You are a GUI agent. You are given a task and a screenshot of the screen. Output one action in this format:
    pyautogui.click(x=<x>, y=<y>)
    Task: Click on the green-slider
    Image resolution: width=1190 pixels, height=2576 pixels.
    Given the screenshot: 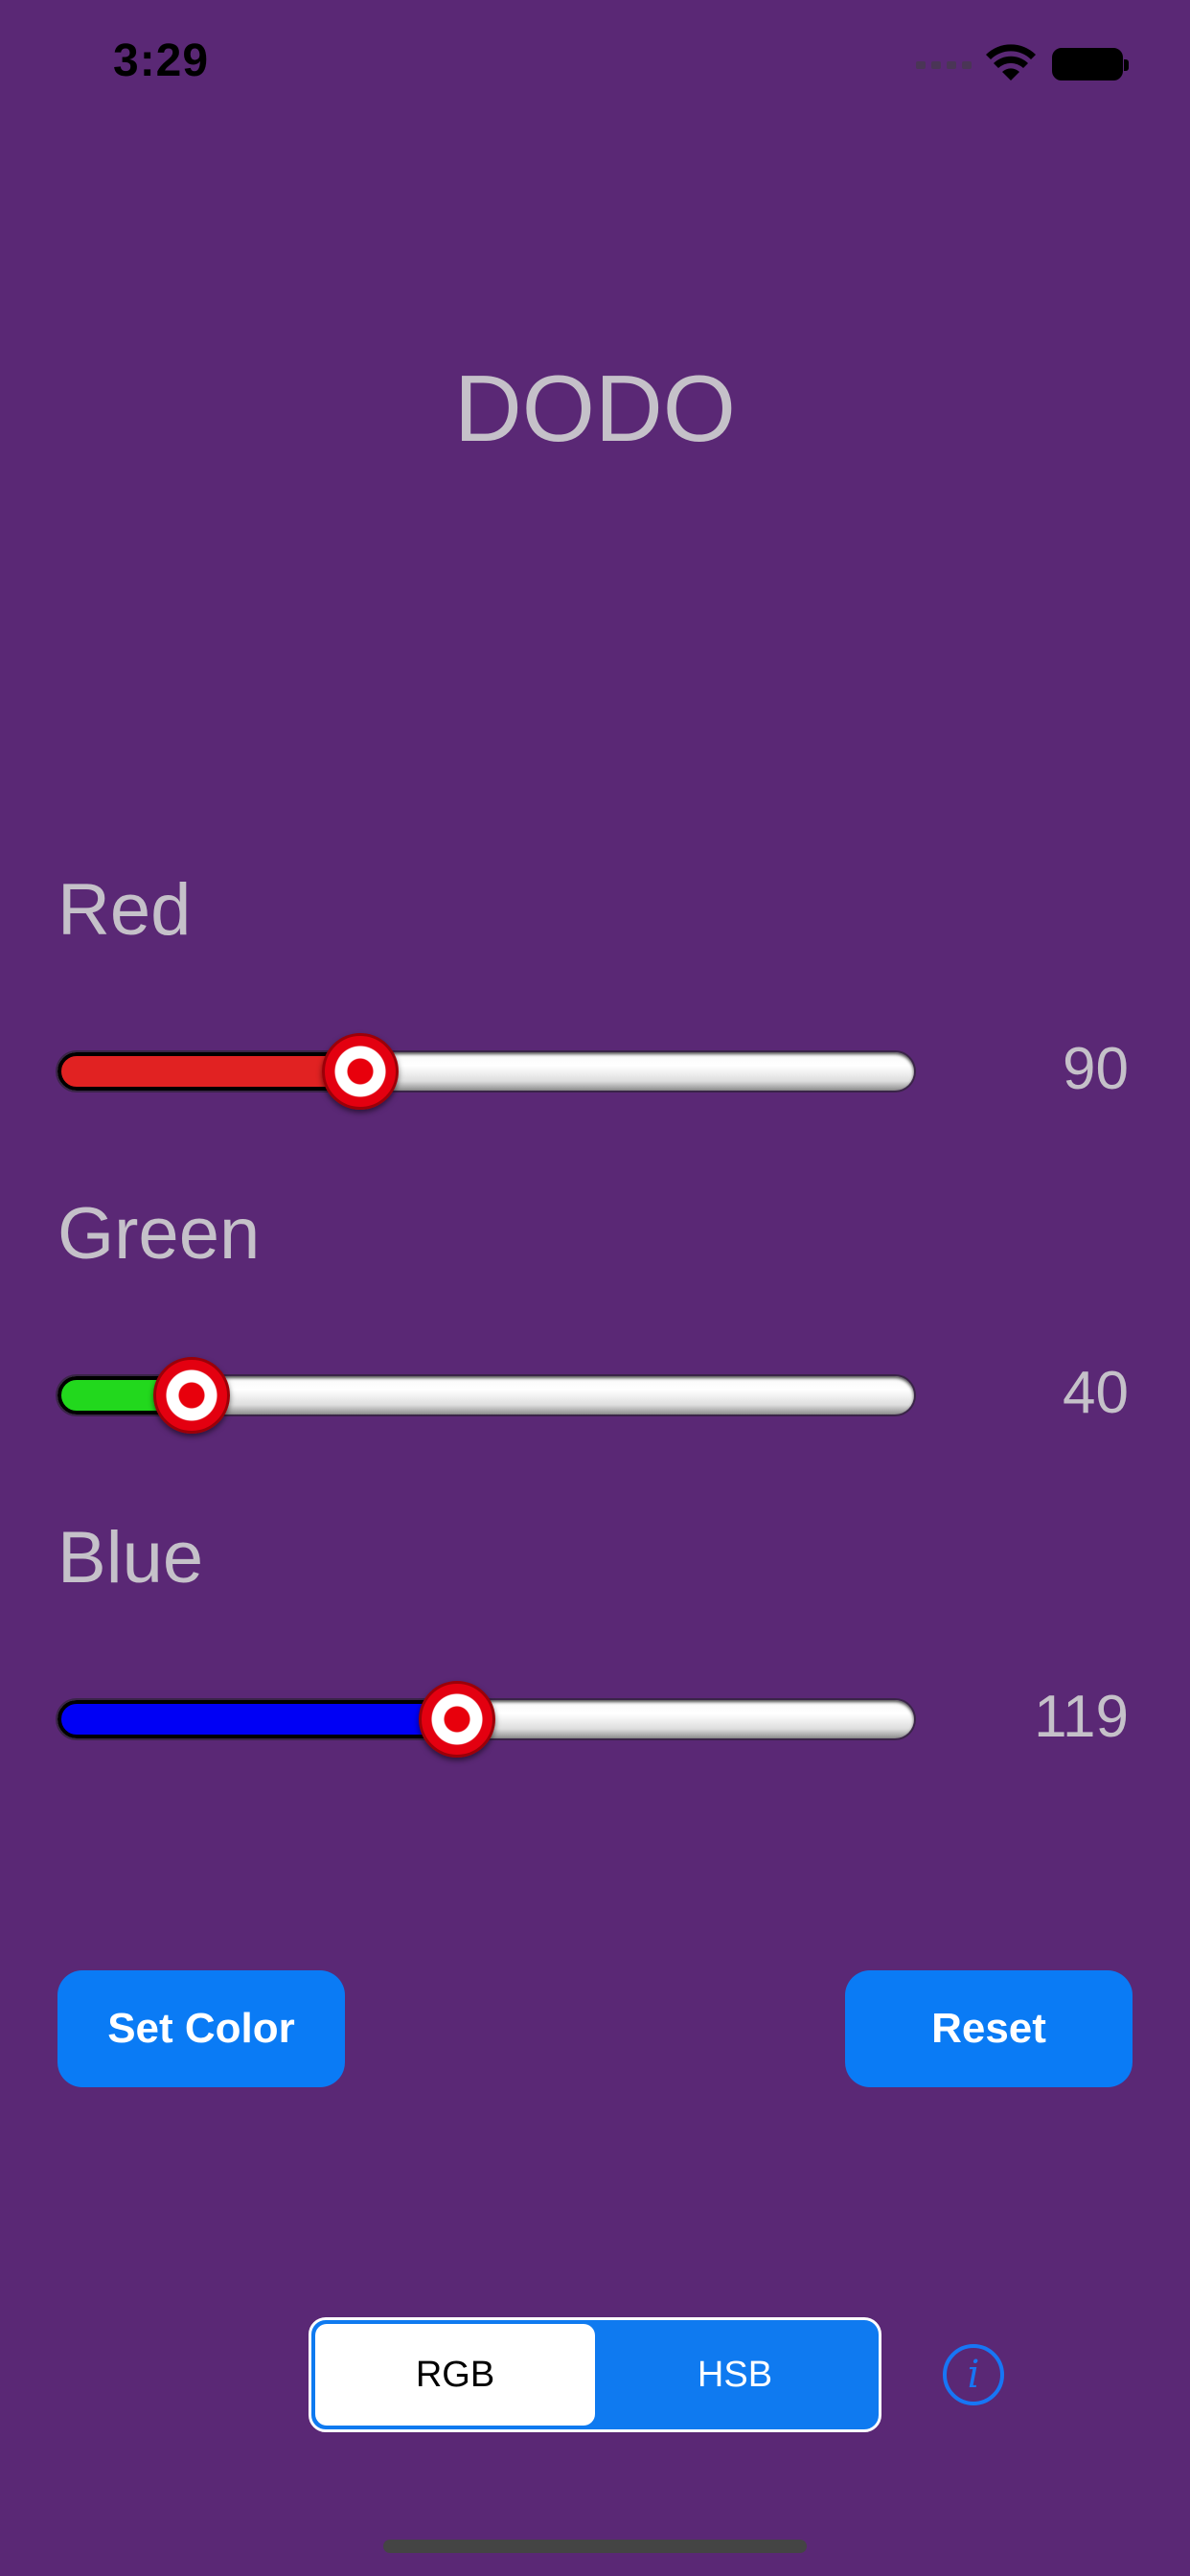 What is the action you would take?
    pyautogui.click(x=486, y=1395)
    